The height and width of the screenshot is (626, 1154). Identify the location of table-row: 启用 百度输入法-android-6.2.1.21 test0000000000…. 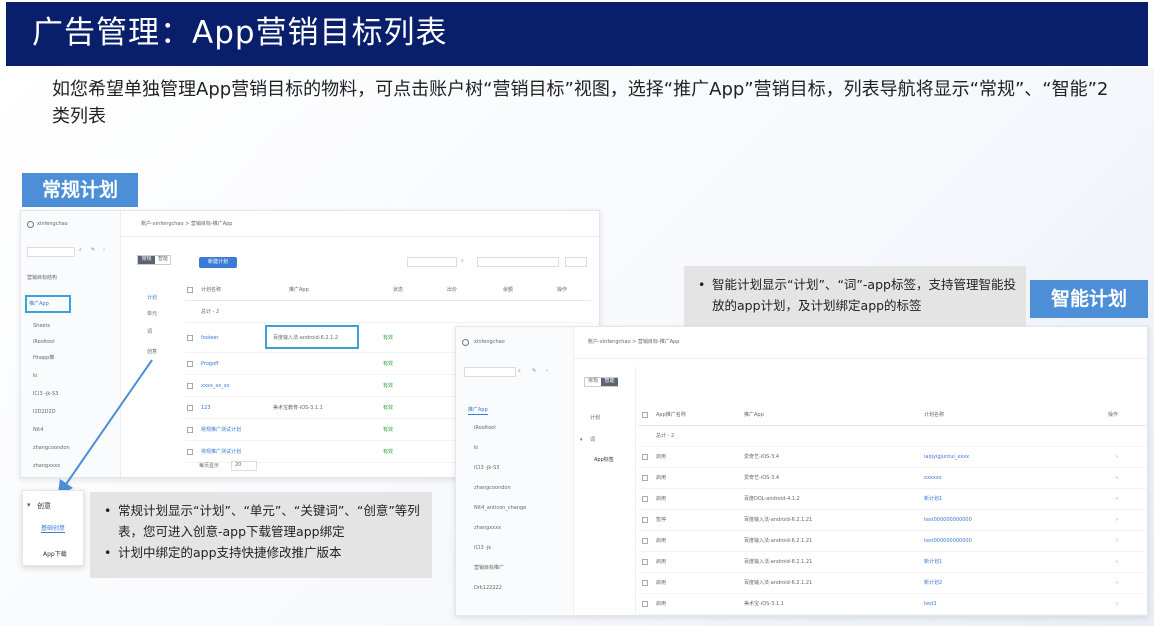
(892, 541).